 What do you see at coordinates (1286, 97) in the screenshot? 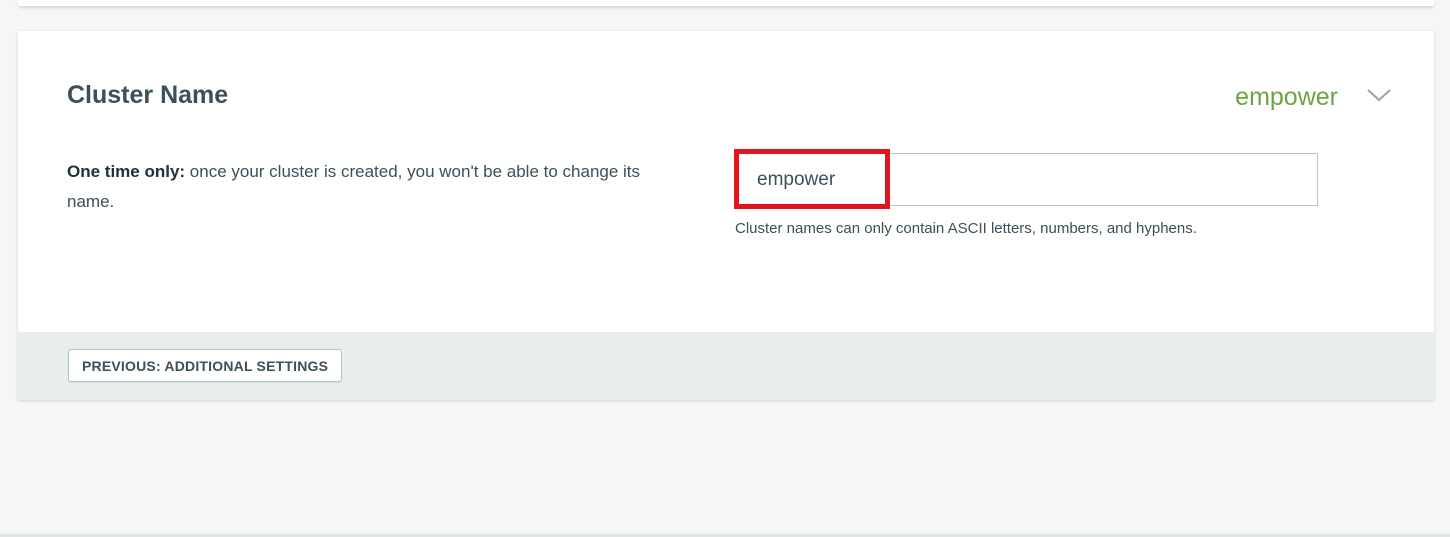
I see `cluster-name-summary: empower` at bounding box center [1286, 97].